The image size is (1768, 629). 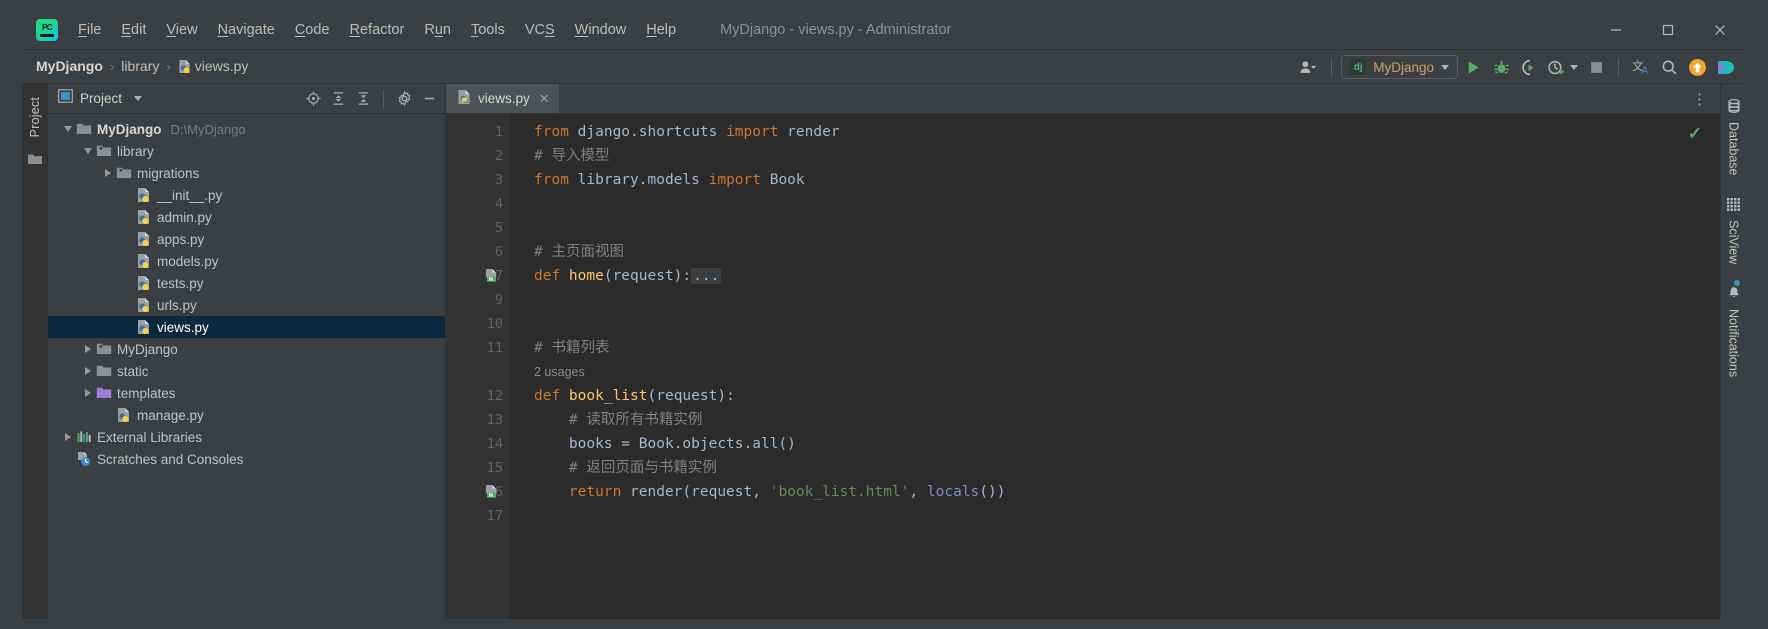 What do you see at coordinates (1700, 99) in the screenshot?
I see `editor-options-icon: ⋮` at bounding box center [1700, 99].